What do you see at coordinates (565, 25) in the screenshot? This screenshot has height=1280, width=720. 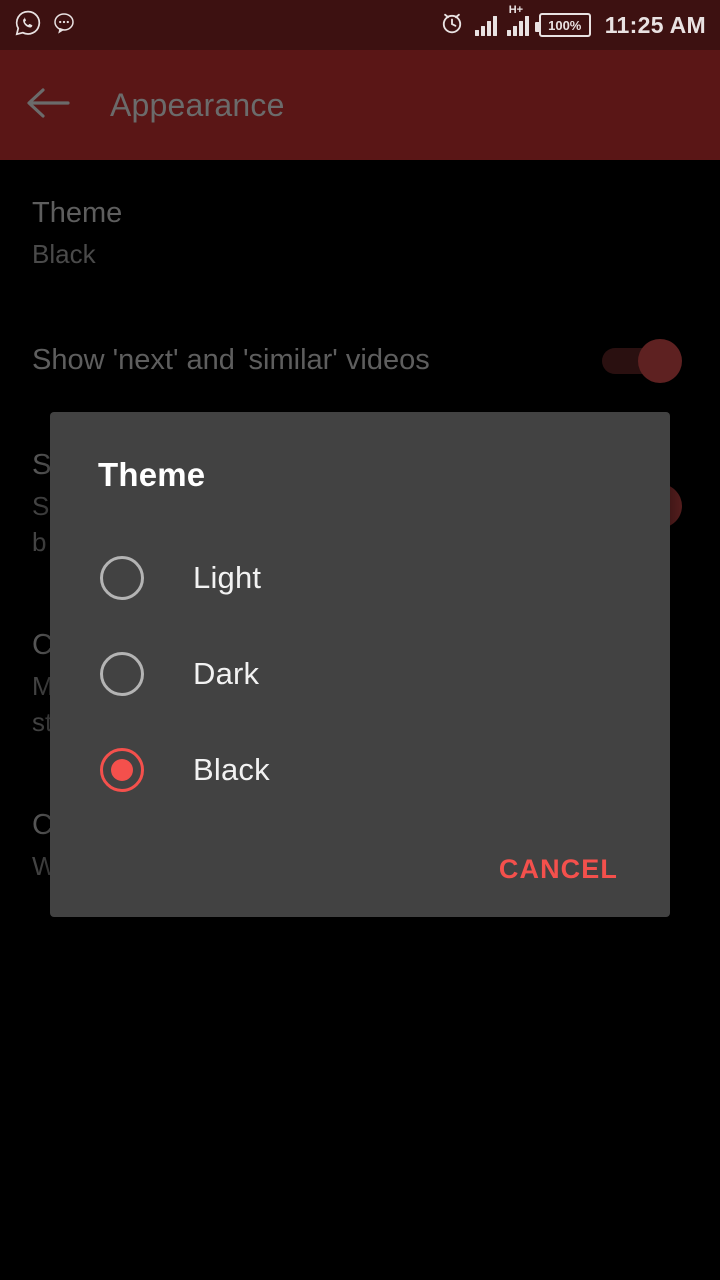 I see `battery-level-label: 100%` at bounding box center [565, 25].